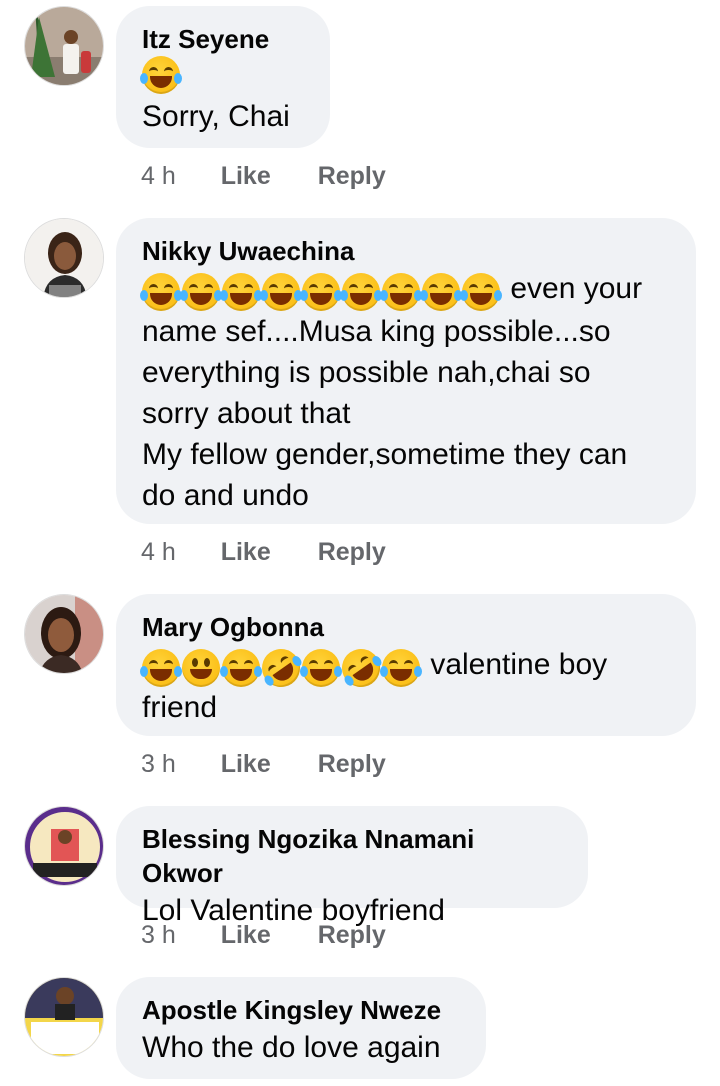  I want to click on commenter-name: Mary Ogbonna, so click(406, 627).